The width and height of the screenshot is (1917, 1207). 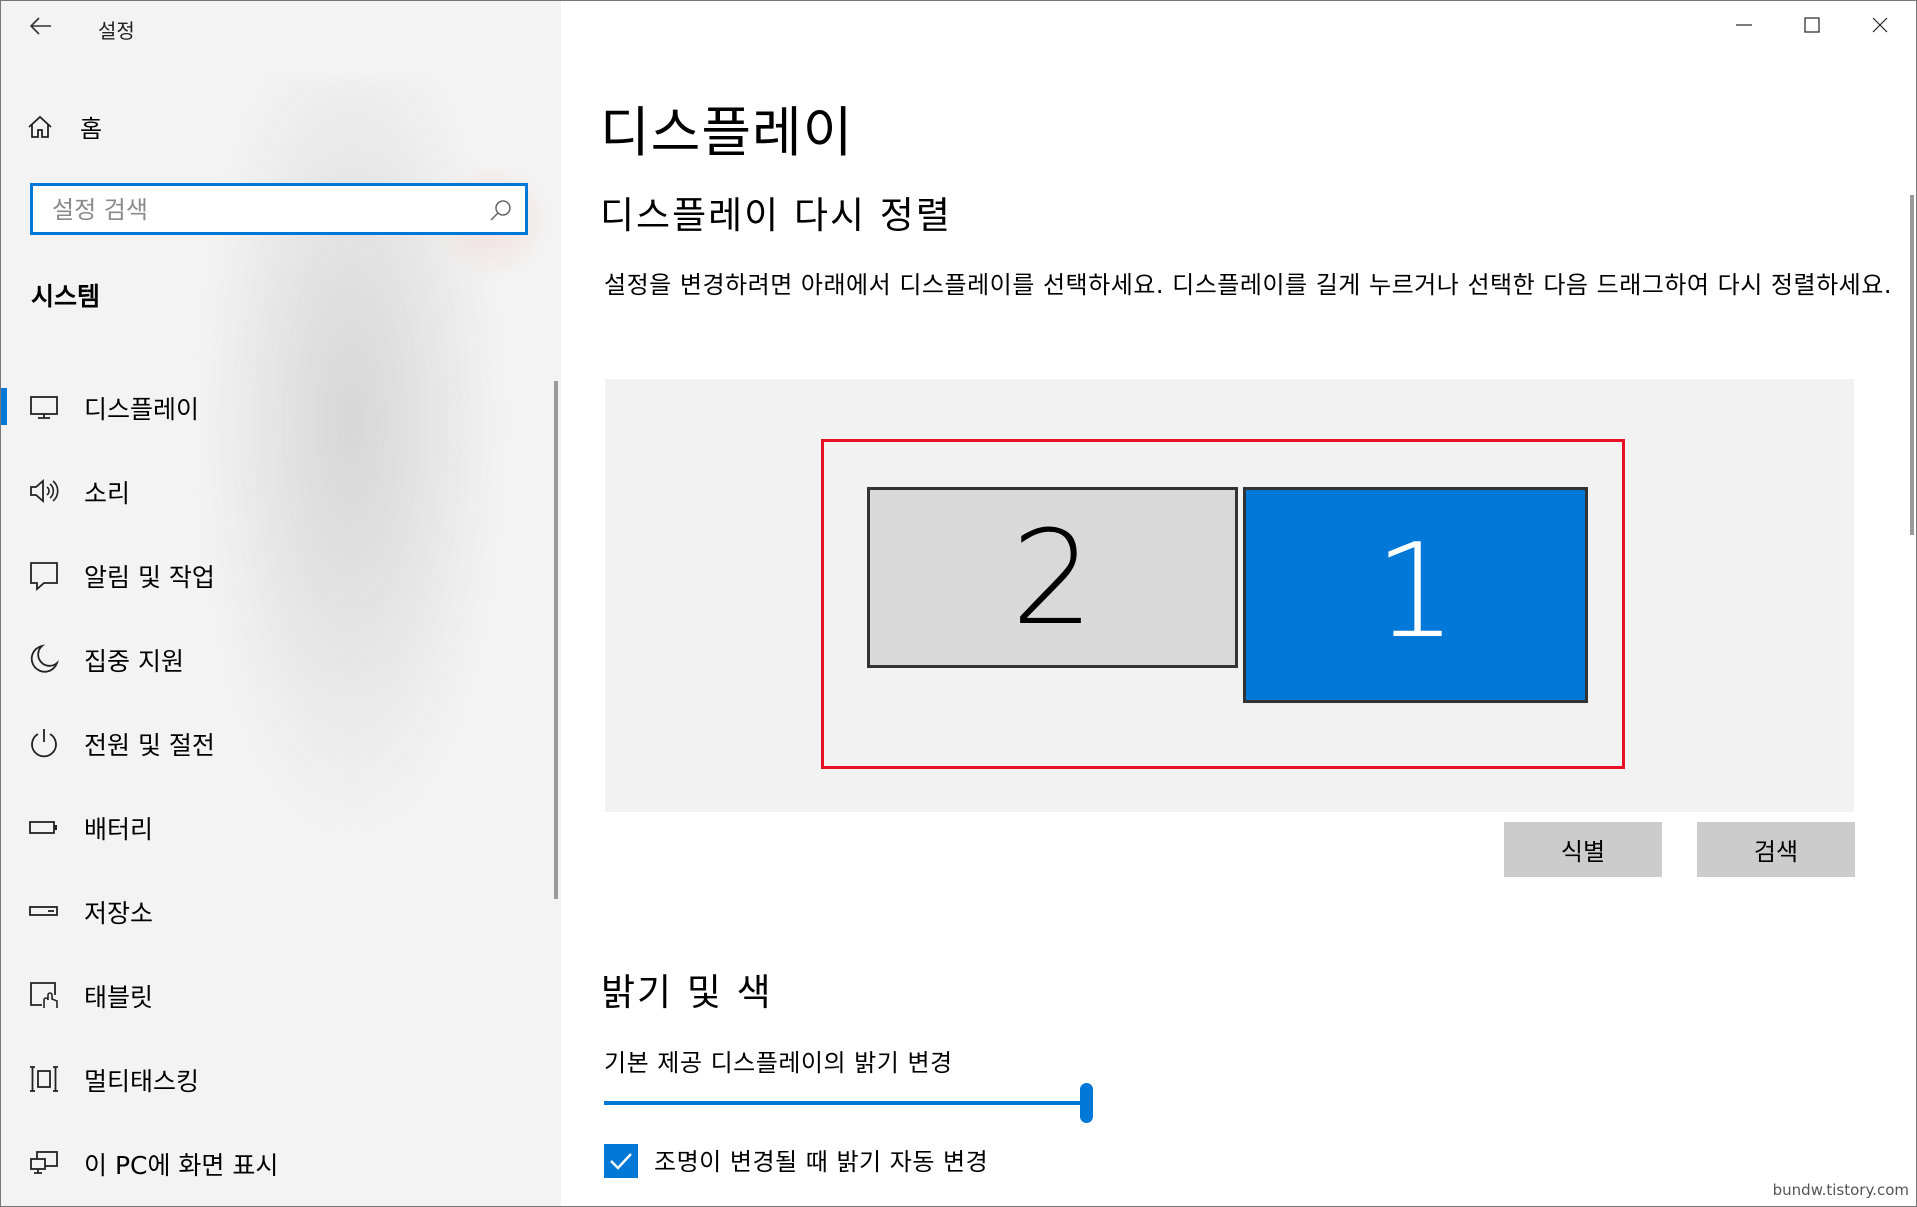 I want to click on sidebar-item-notifications: 알림 및 작업, so click(x=271, y=574).